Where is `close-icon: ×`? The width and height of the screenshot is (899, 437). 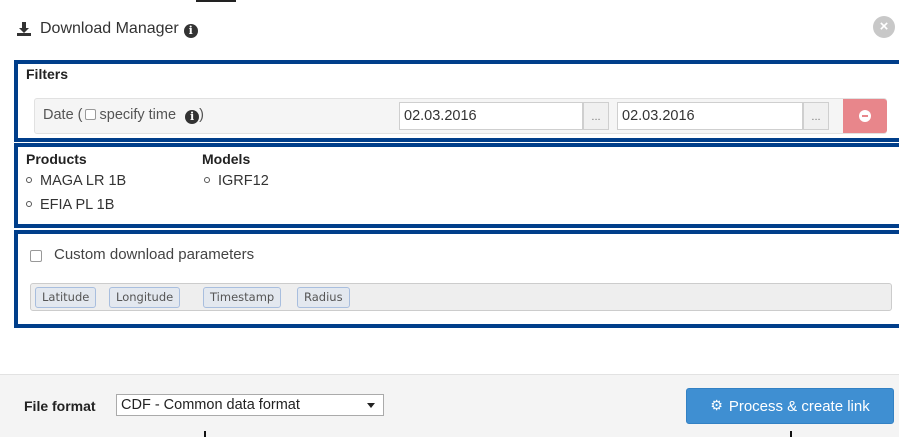
close-icon: × is located at coordinates (884, 27).